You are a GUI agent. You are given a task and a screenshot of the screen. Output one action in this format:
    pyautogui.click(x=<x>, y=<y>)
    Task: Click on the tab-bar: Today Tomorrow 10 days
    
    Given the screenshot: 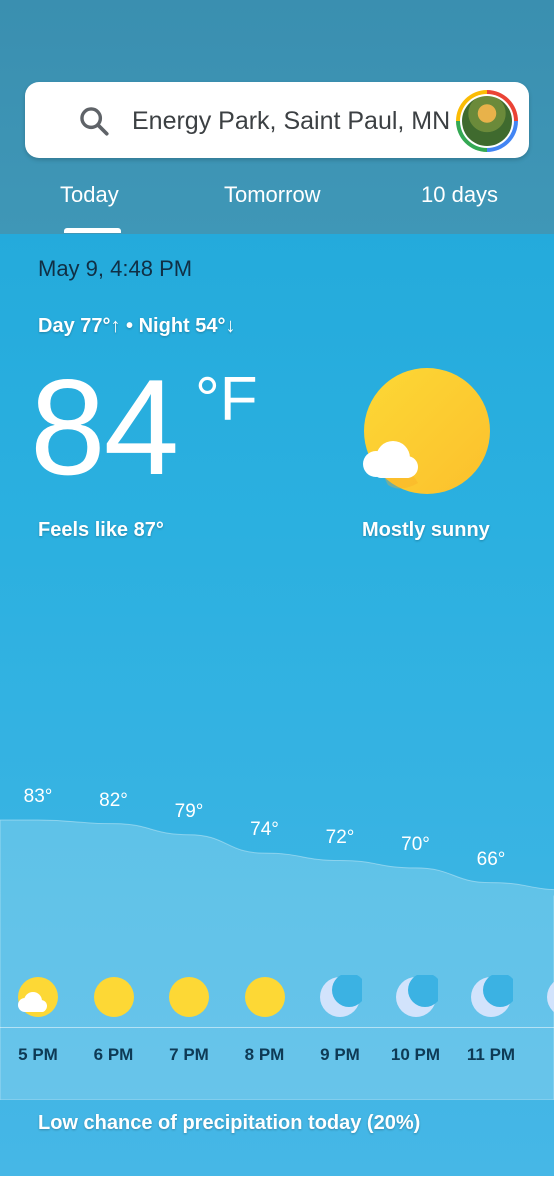 What is the action you would take?
    pyautogui.click(x=277, y=202)
    